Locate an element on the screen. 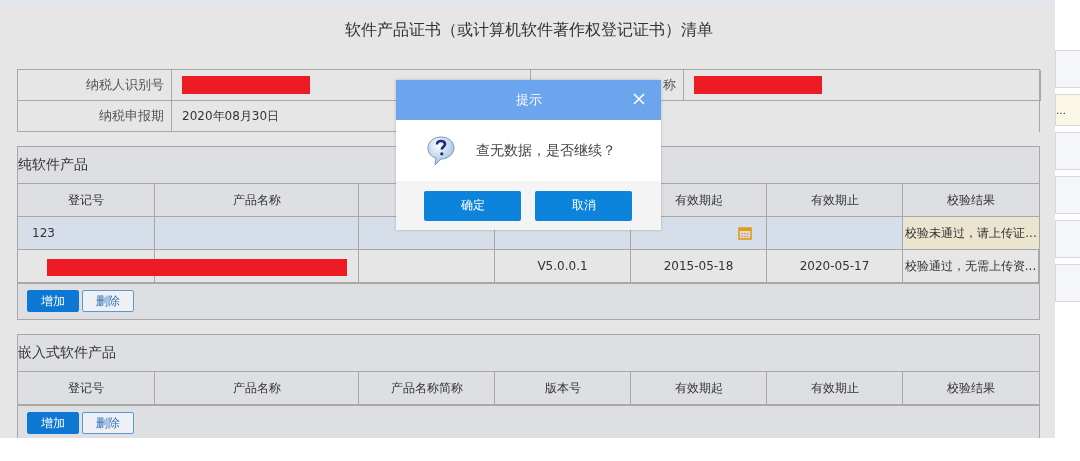 This screenshot has width=1080, height=461. question-icon is located at coordinates (441, 150).